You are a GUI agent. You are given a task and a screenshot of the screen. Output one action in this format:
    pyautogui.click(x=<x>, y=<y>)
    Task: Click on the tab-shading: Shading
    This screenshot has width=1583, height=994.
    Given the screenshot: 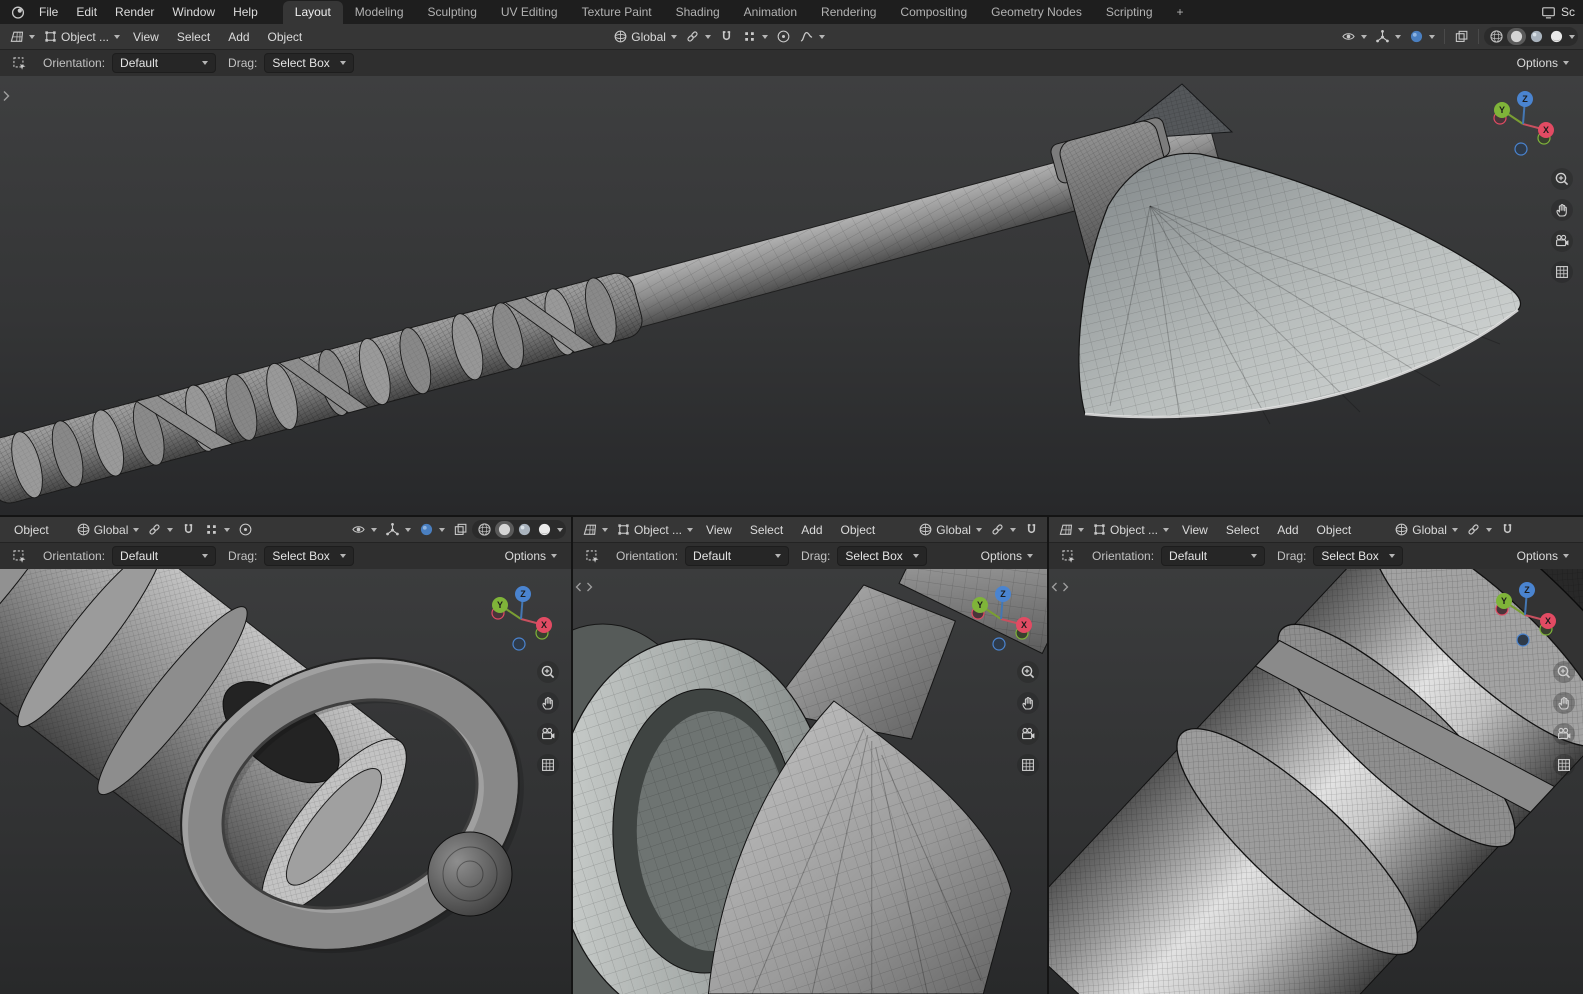 What is the action you would take?
    pyautogui.click(x=698, y=12)
    